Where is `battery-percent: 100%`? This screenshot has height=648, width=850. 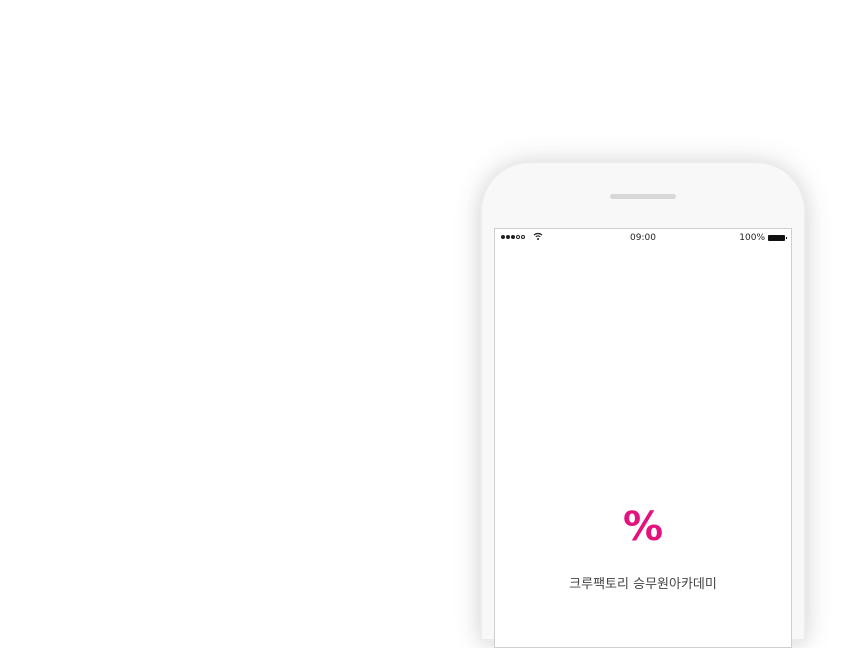 battery-percent: 100% is located at coordinates (752, 238).